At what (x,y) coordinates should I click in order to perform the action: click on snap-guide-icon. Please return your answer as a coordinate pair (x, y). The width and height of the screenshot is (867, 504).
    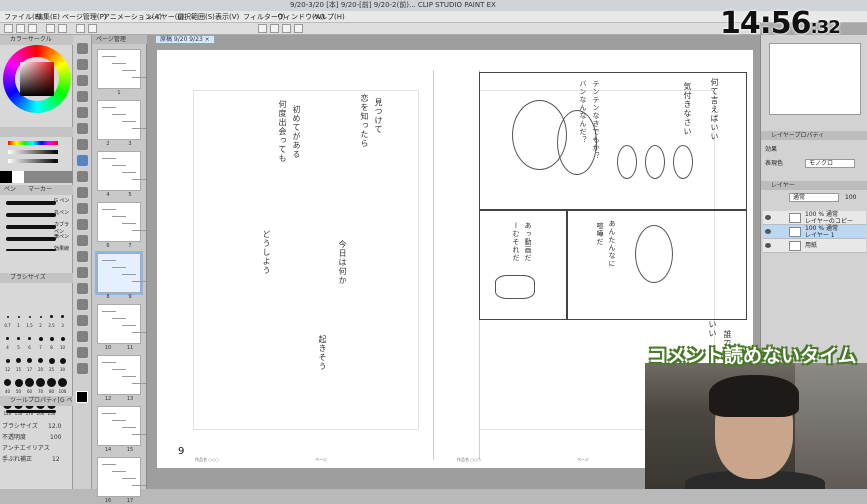
    Looking at the image, I should click on (298, 28).